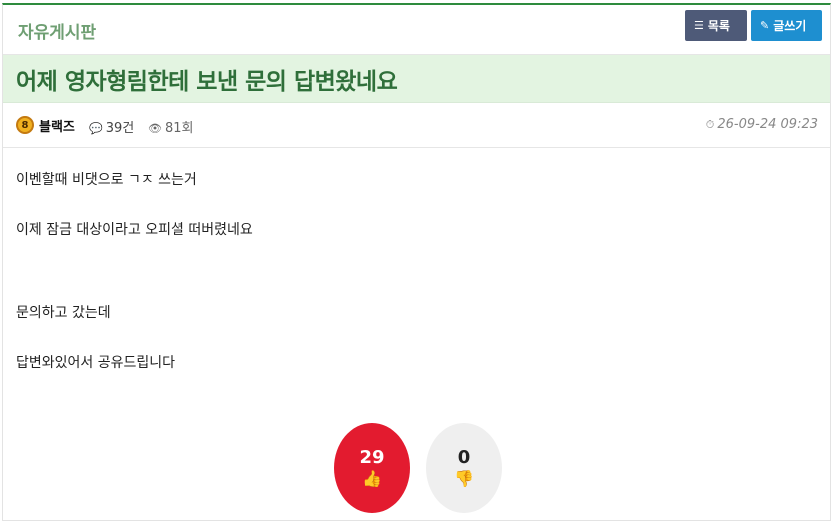 The image size is (835, 525). I want to click on upvote-button: 29 👍, so click(372, 468).